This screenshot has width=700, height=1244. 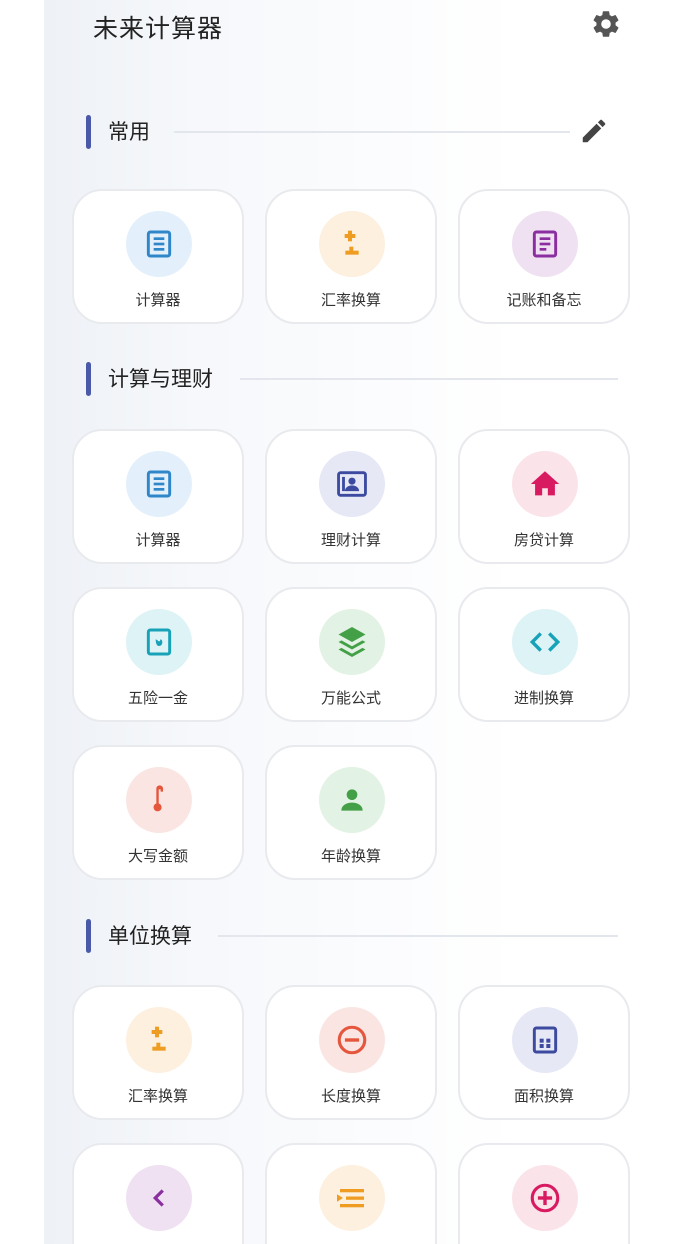 What do you see at coordinates (159, 642) in the screenshot?
I see `insurance-icon` at bounding box center [159, 642].